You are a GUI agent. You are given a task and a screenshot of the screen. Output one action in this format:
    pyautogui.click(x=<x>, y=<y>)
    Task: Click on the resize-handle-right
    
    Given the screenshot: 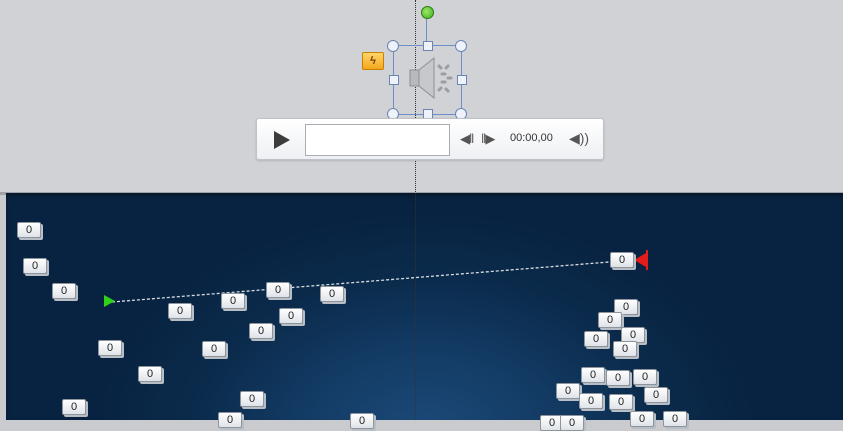 What is the action you would take?
    pyautogui.click(x=462, y=80)
    